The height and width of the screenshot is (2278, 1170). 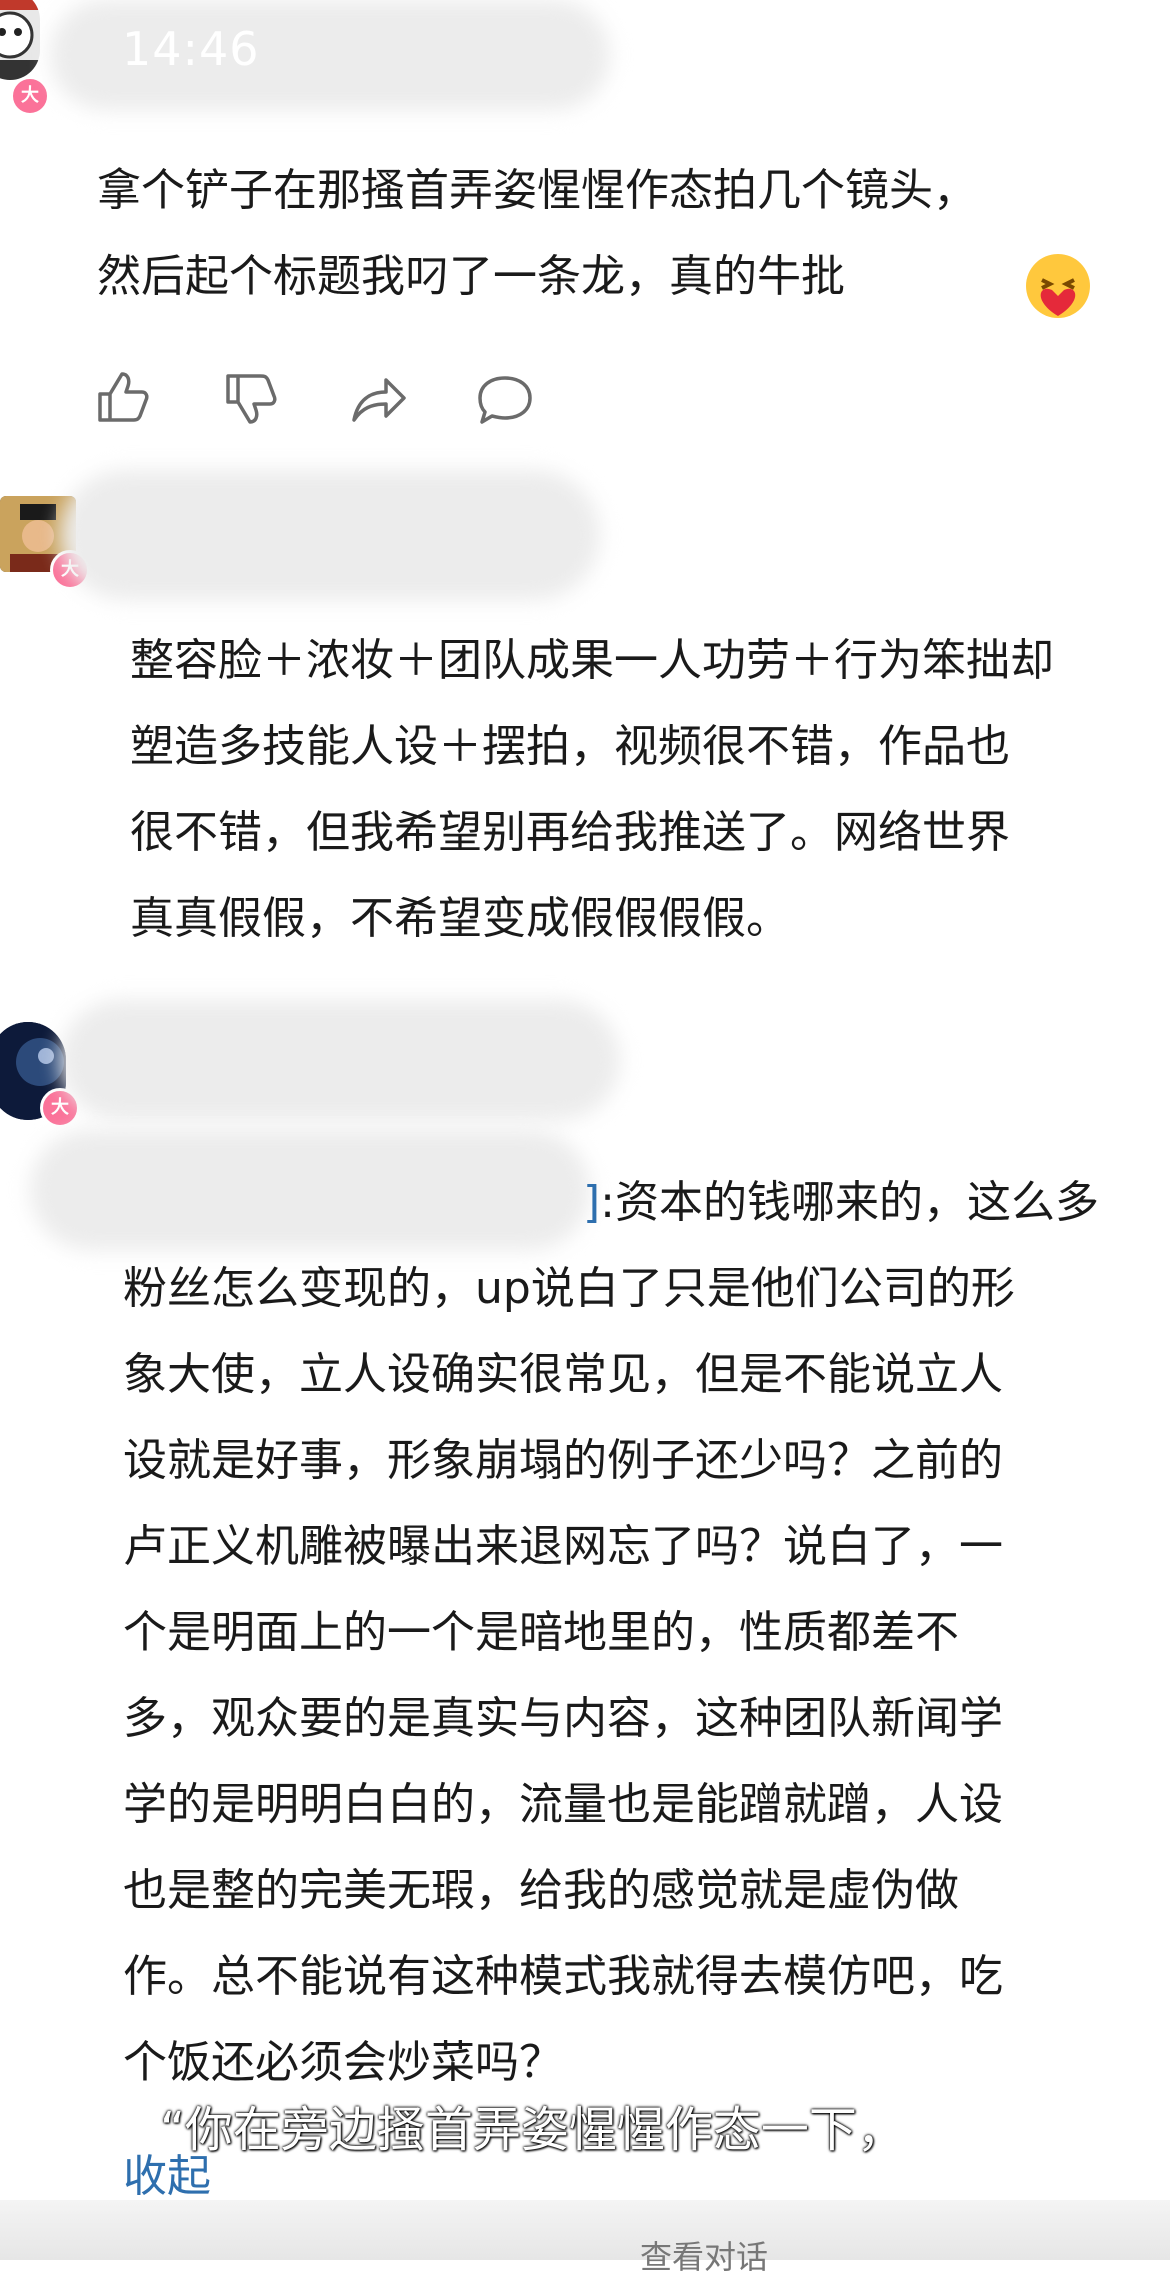 I want to click on bottom-action-bar, so click(x=585, y=2230).